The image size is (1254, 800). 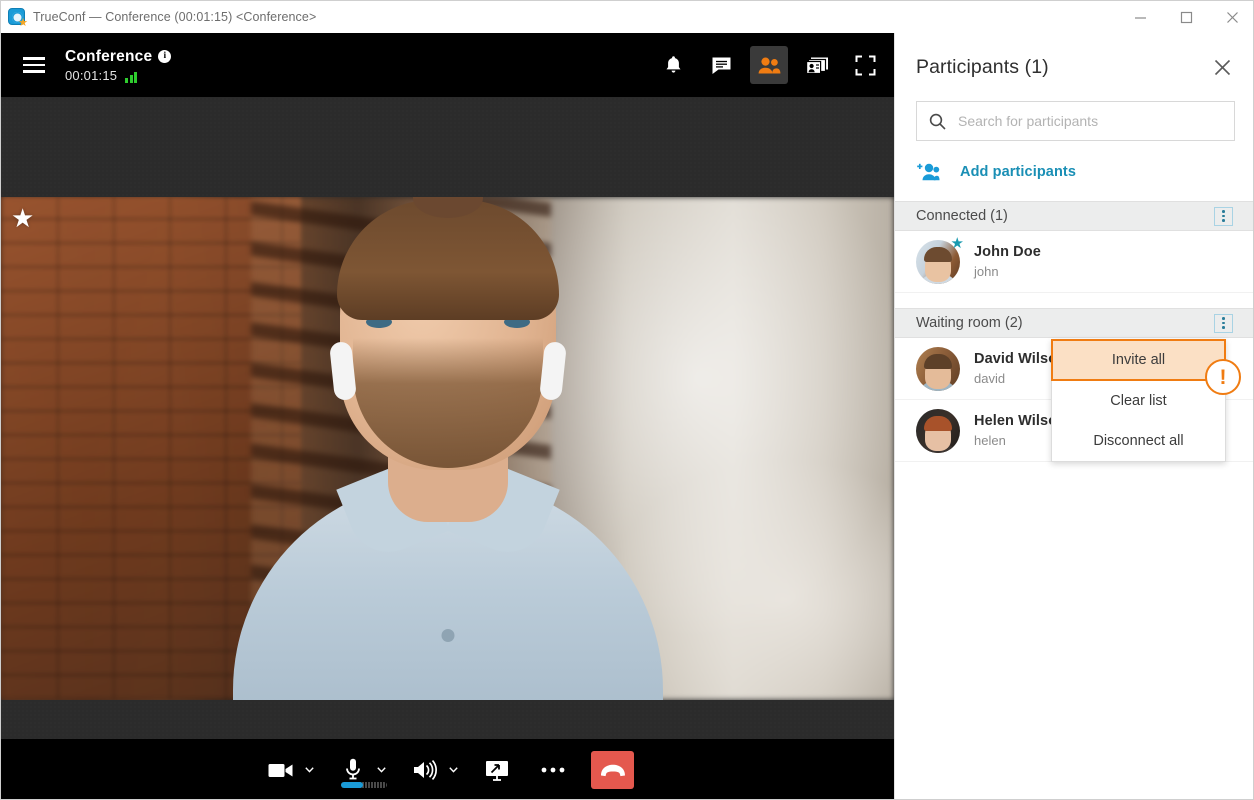 I want to click on list-item: ★ John Doe john, so click(x=1074, y=262).